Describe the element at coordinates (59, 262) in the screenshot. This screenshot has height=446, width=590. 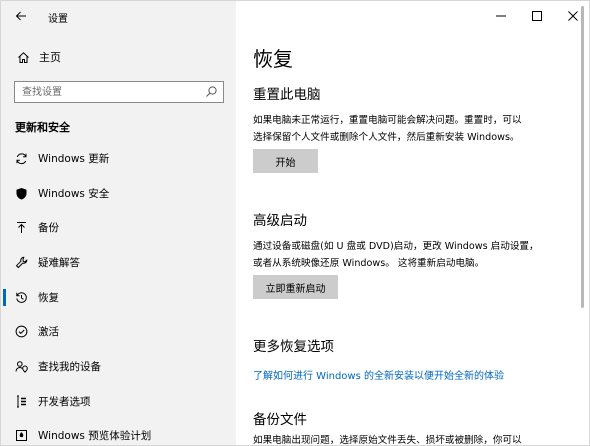
I see `sidebar-item-label: 疑难解答` at that location.